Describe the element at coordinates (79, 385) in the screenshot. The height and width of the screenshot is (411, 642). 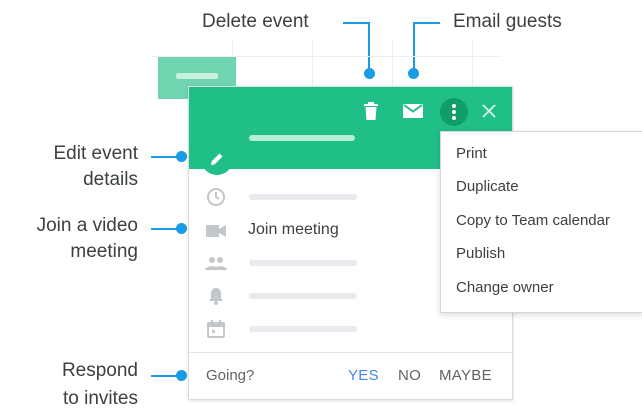
I see `callout-respond: Respond to invites` at that location.